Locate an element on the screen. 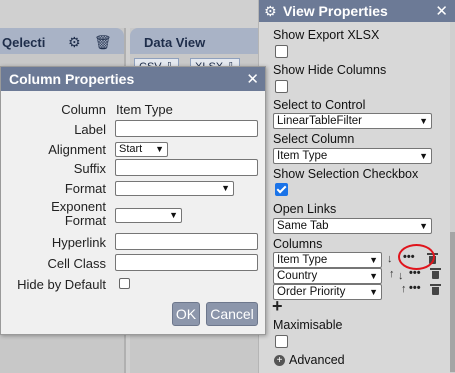 The width and height of the screenshot is (455, 373). exponent-format-label-line1: Exponent is located at coordinates (78, 206).